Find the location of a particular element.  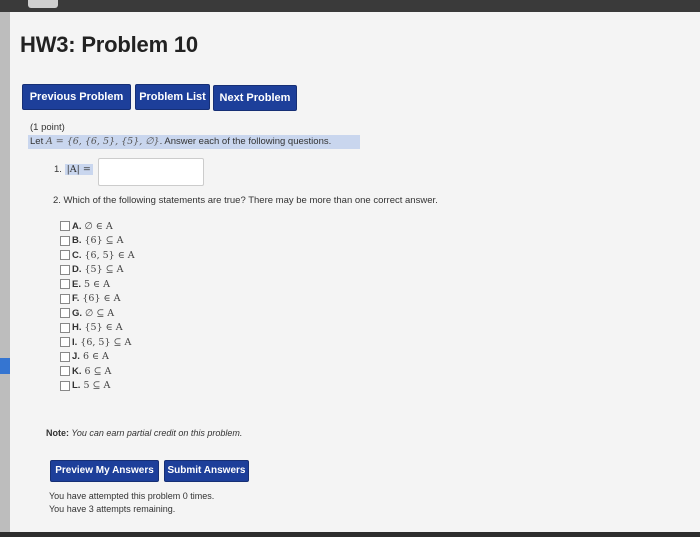

option-j: J. 6 ∈ A is located at coordinates (97, 357).